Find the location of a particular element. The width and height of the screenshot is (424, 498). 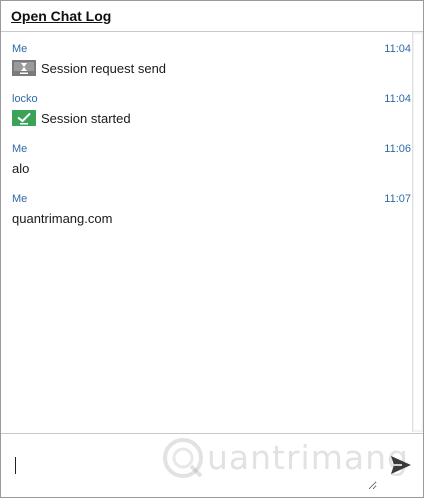

message-input is located at coordinates (193, 467).